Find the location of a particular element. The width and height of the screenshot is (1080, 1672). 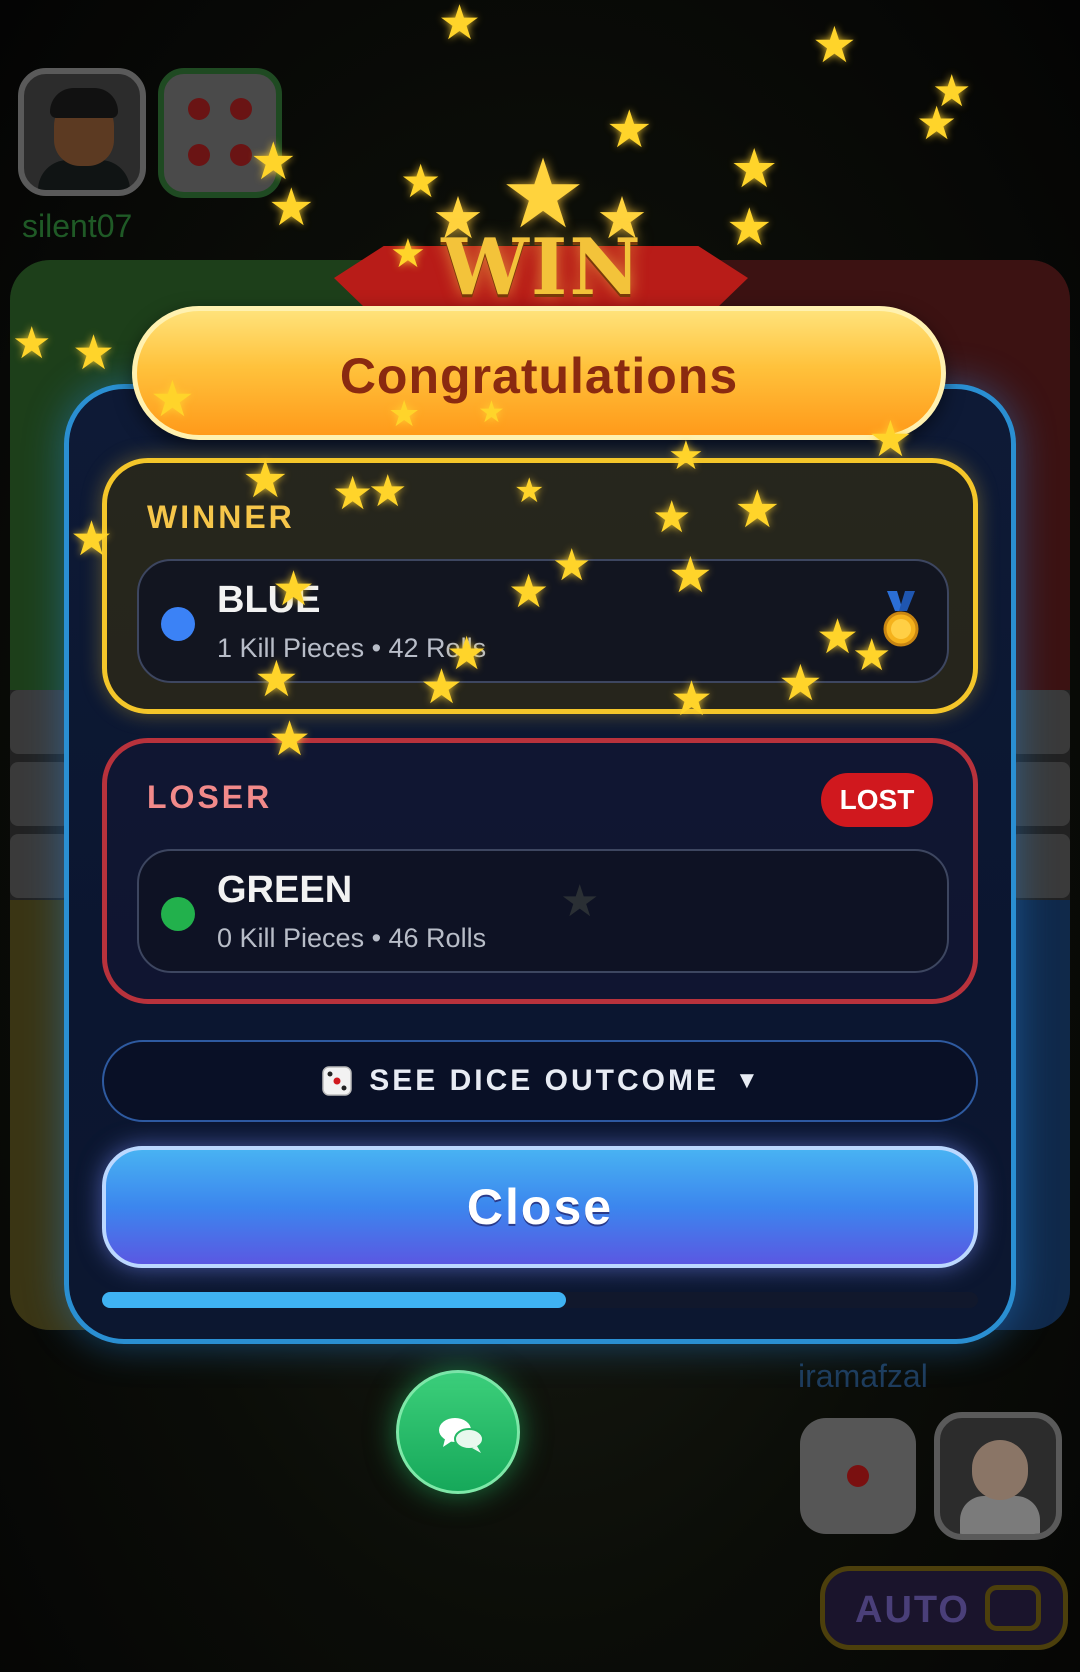

winner-card: BLUE 1 Kill Pieces • 42 Rolls is located at coordinates (543, 621).